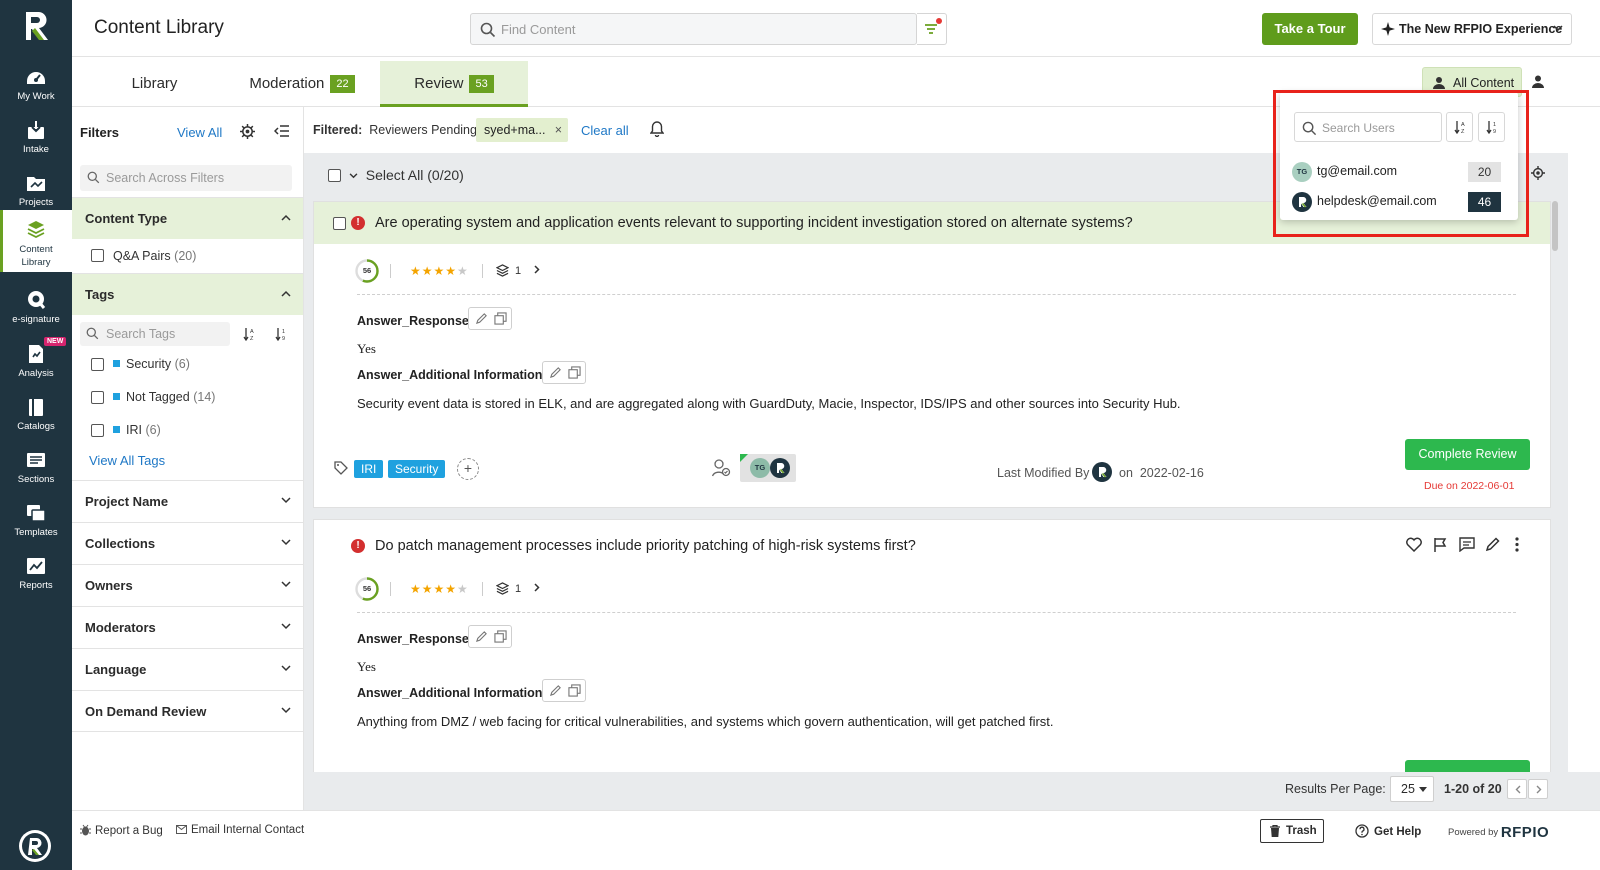  What do you see at coordinates (36, 139) in the screenshot?
I see `nav-intake: Intake` at bounding box center [36, 139].